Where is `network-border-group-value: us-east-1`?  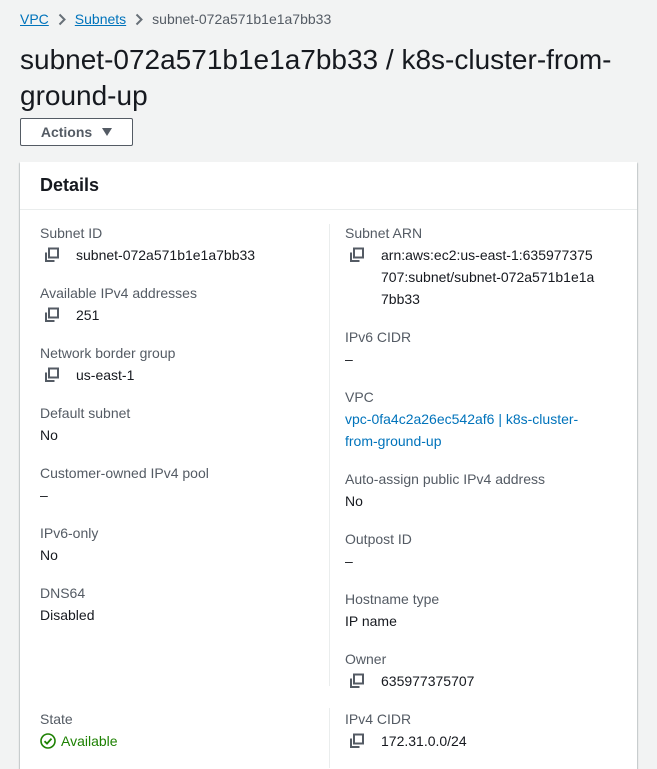
network-border-group-value: us-east-1 is located at coordinates (105, 375).